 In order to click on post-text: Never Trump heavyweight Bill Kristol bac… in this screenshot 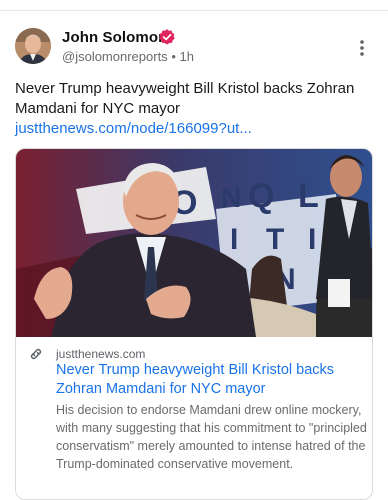, I will do `click(185, 109)`.